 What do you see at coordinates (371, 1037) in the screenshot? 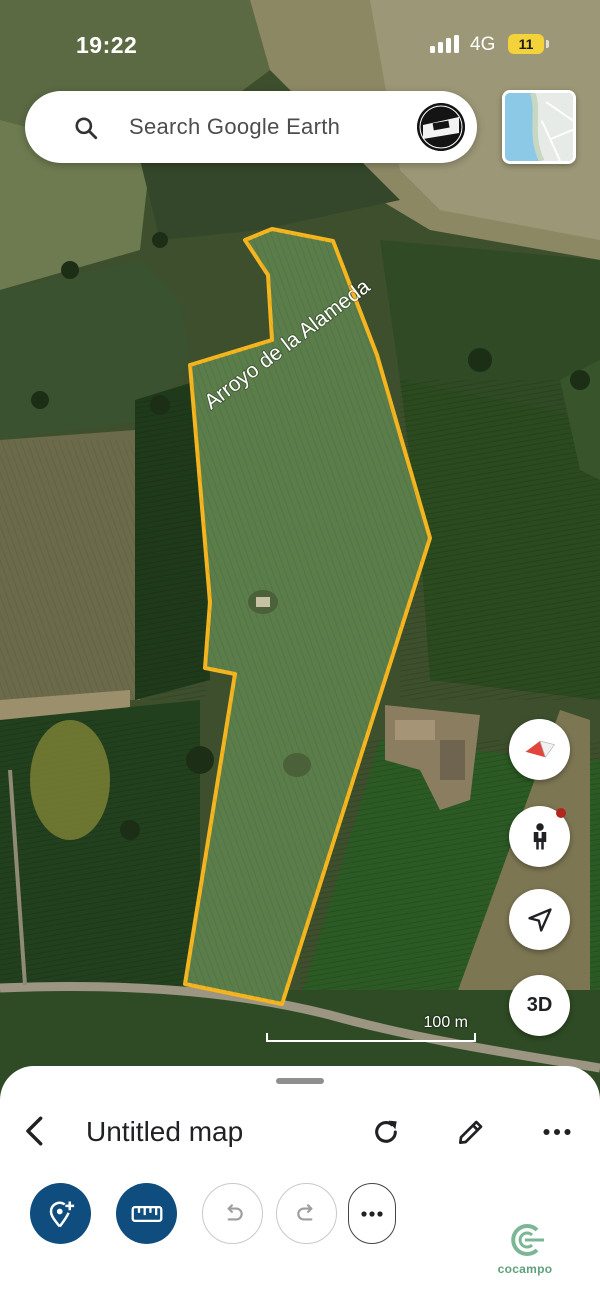
I see `scale-line` at bounding box center [371, 1037].